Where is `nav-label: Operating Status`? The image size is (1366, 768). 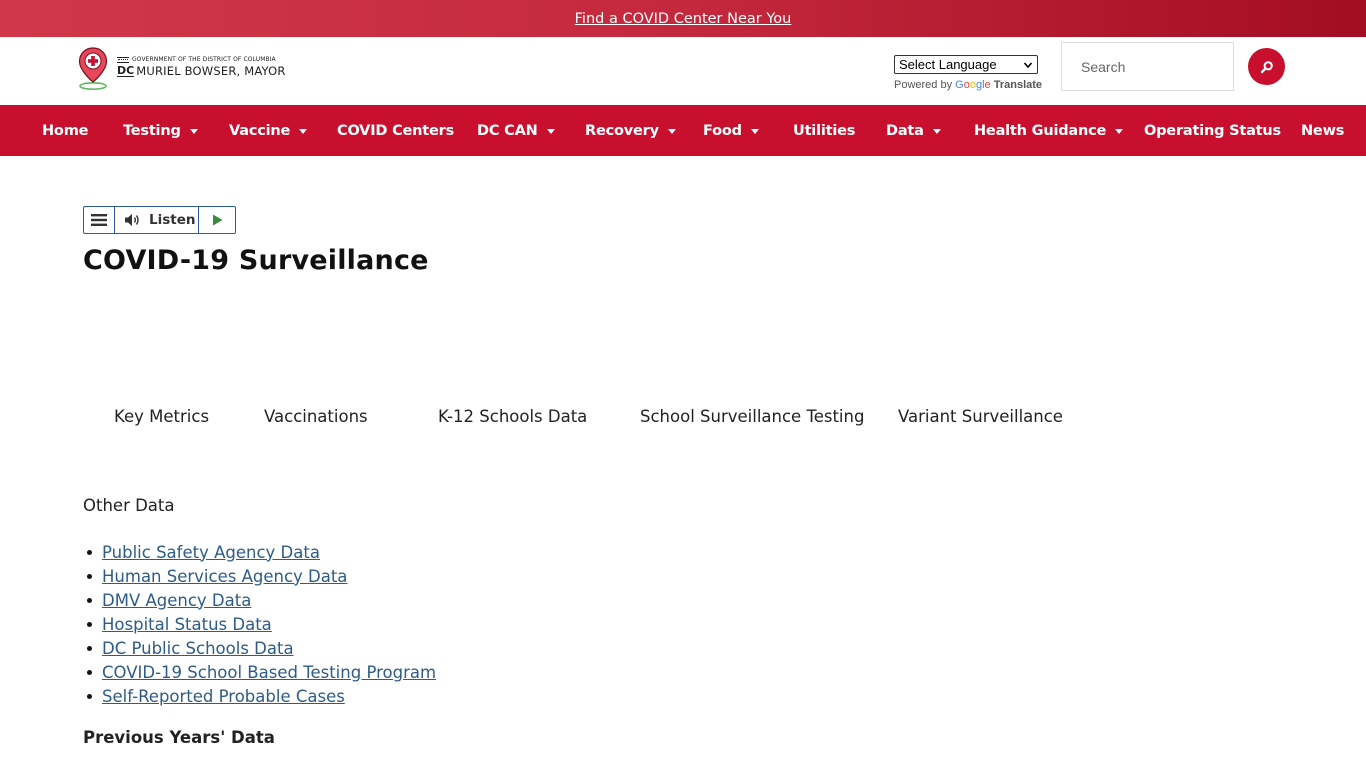
nav-label: Operating Status is located at coordinates (1212, 130).